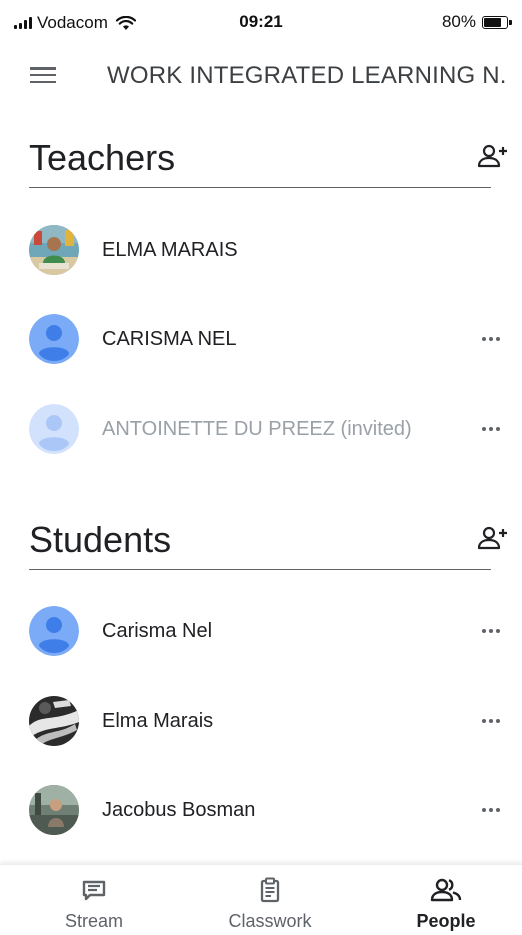  What do you see at coordinates (158, 720) in the screenshot?
I see `student-name: Elma Marais` at bounding box center [158, 720].